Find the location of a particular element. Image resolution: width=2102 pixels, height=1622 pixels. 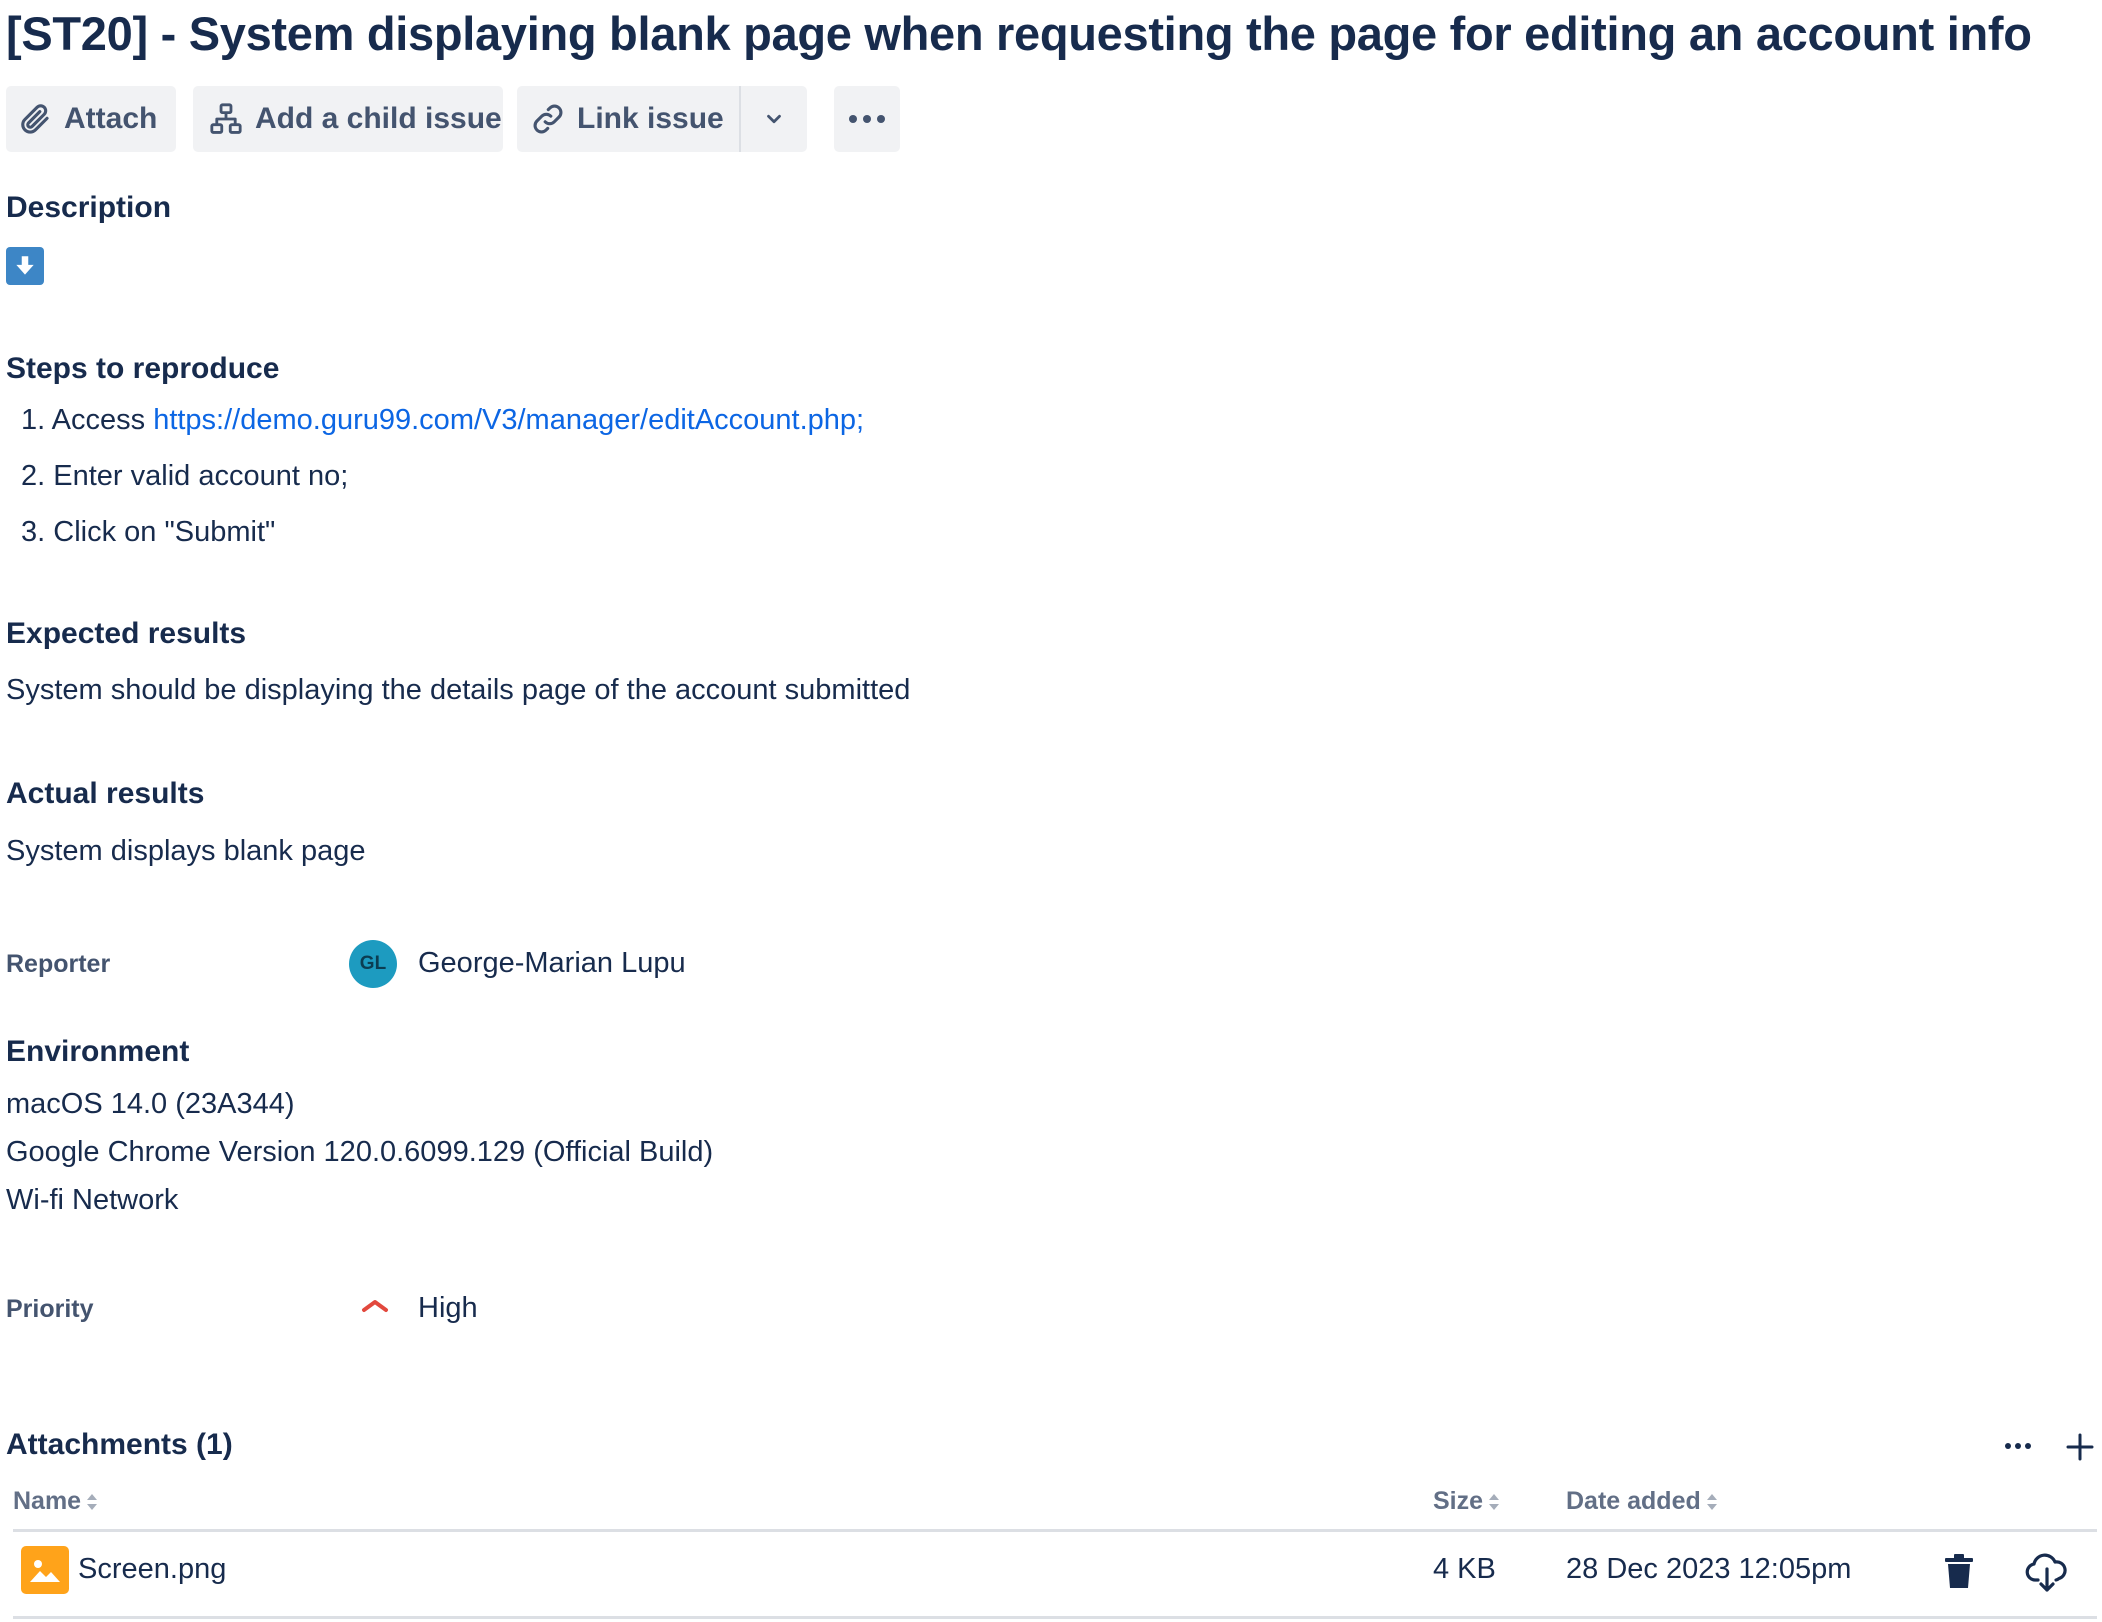

column-header-date-label: Date added is located at coordinates (1633, 1501).